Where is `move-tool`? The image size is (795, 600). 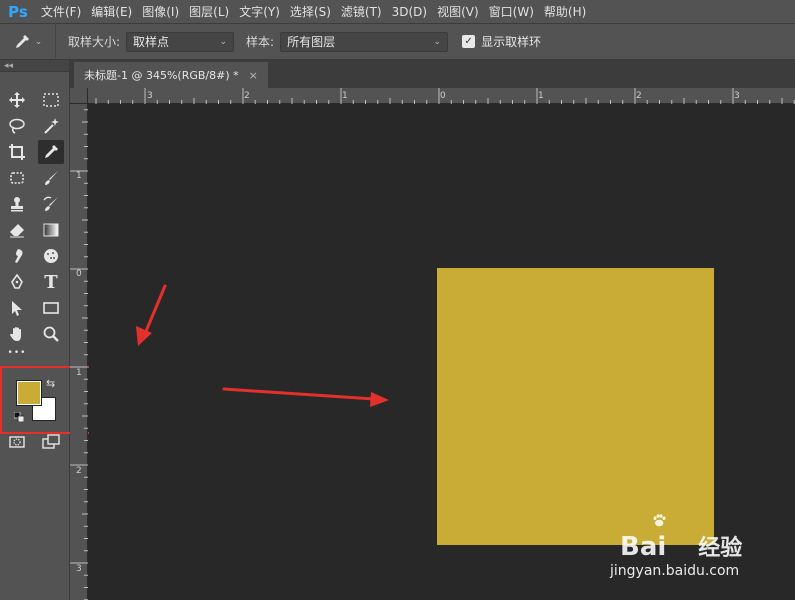 move-tool is located at coordinates (17, 100).